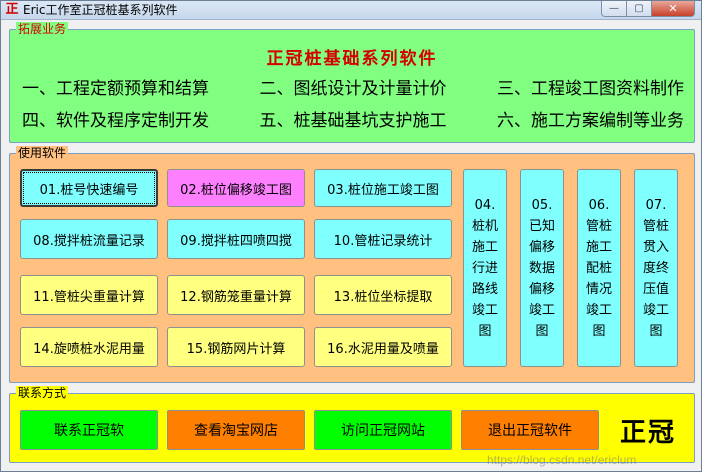  Describe the element at coordinates (100, 10) in the screenshot. I see `window-title: Eric工作室正冠桩基系列软件` at that location.